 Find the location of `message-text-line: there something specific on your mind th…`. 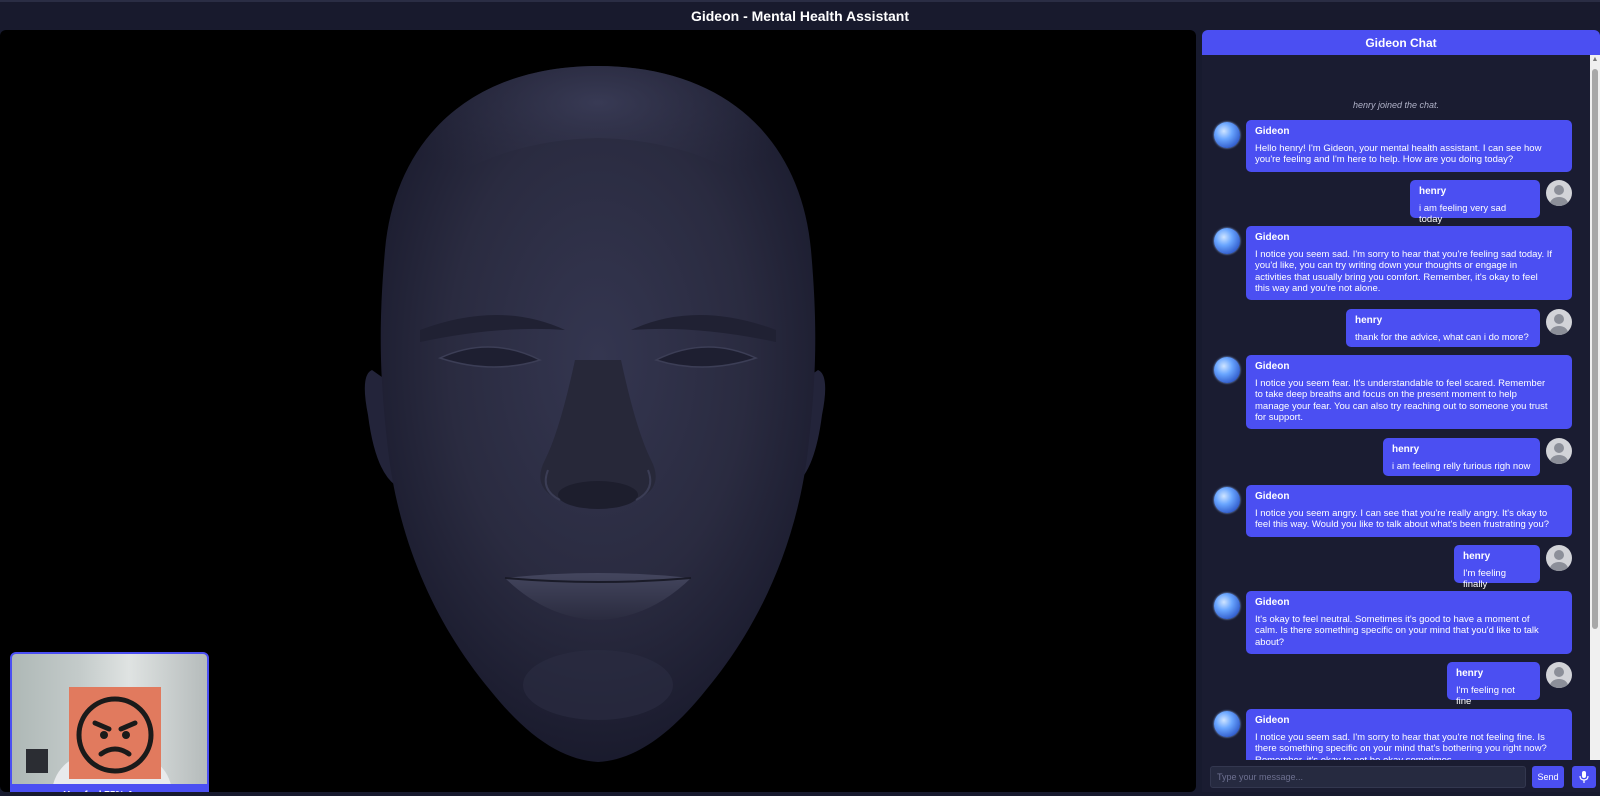

message-text-line: there something specific on your mind th… is located at coordinates (1401, 749).